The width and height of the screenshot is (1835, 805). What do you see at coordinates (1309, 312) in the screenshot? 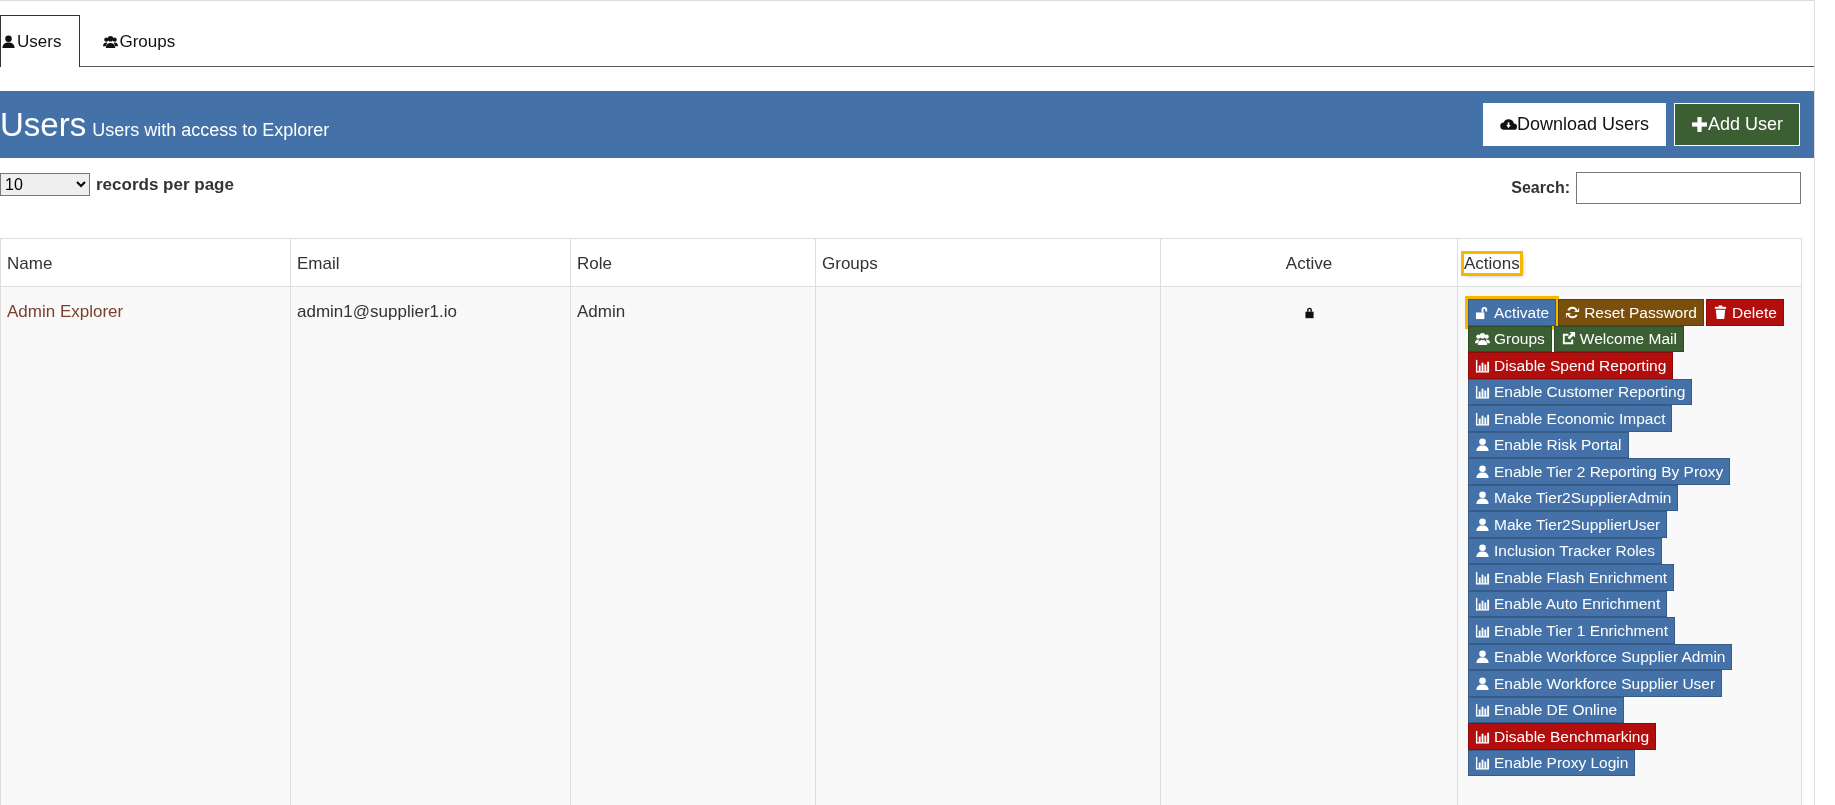
I see `lock-icon` at bounding box center [1309, 312].